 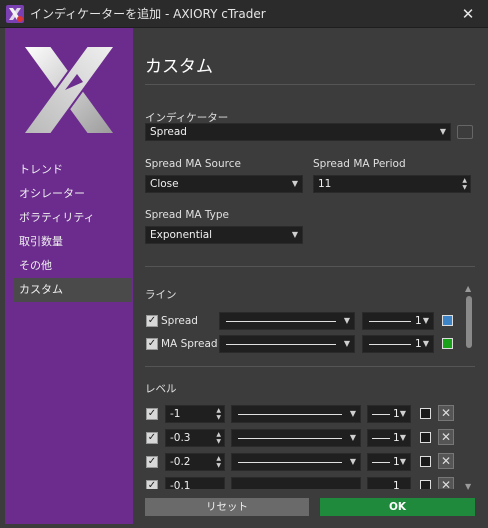 What do you see at coordinates (180, 484) in the screenshot?
I see `level-value: -0.1` at bounding box center [180, 484].